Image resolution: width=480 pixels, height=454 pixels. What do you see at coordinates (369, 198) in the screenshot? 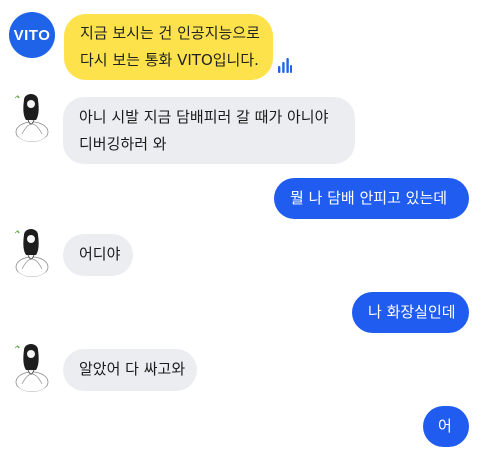
I see `message-text: 뭘 나 담배 안피고 있는데` at bounding box center [369, 198].